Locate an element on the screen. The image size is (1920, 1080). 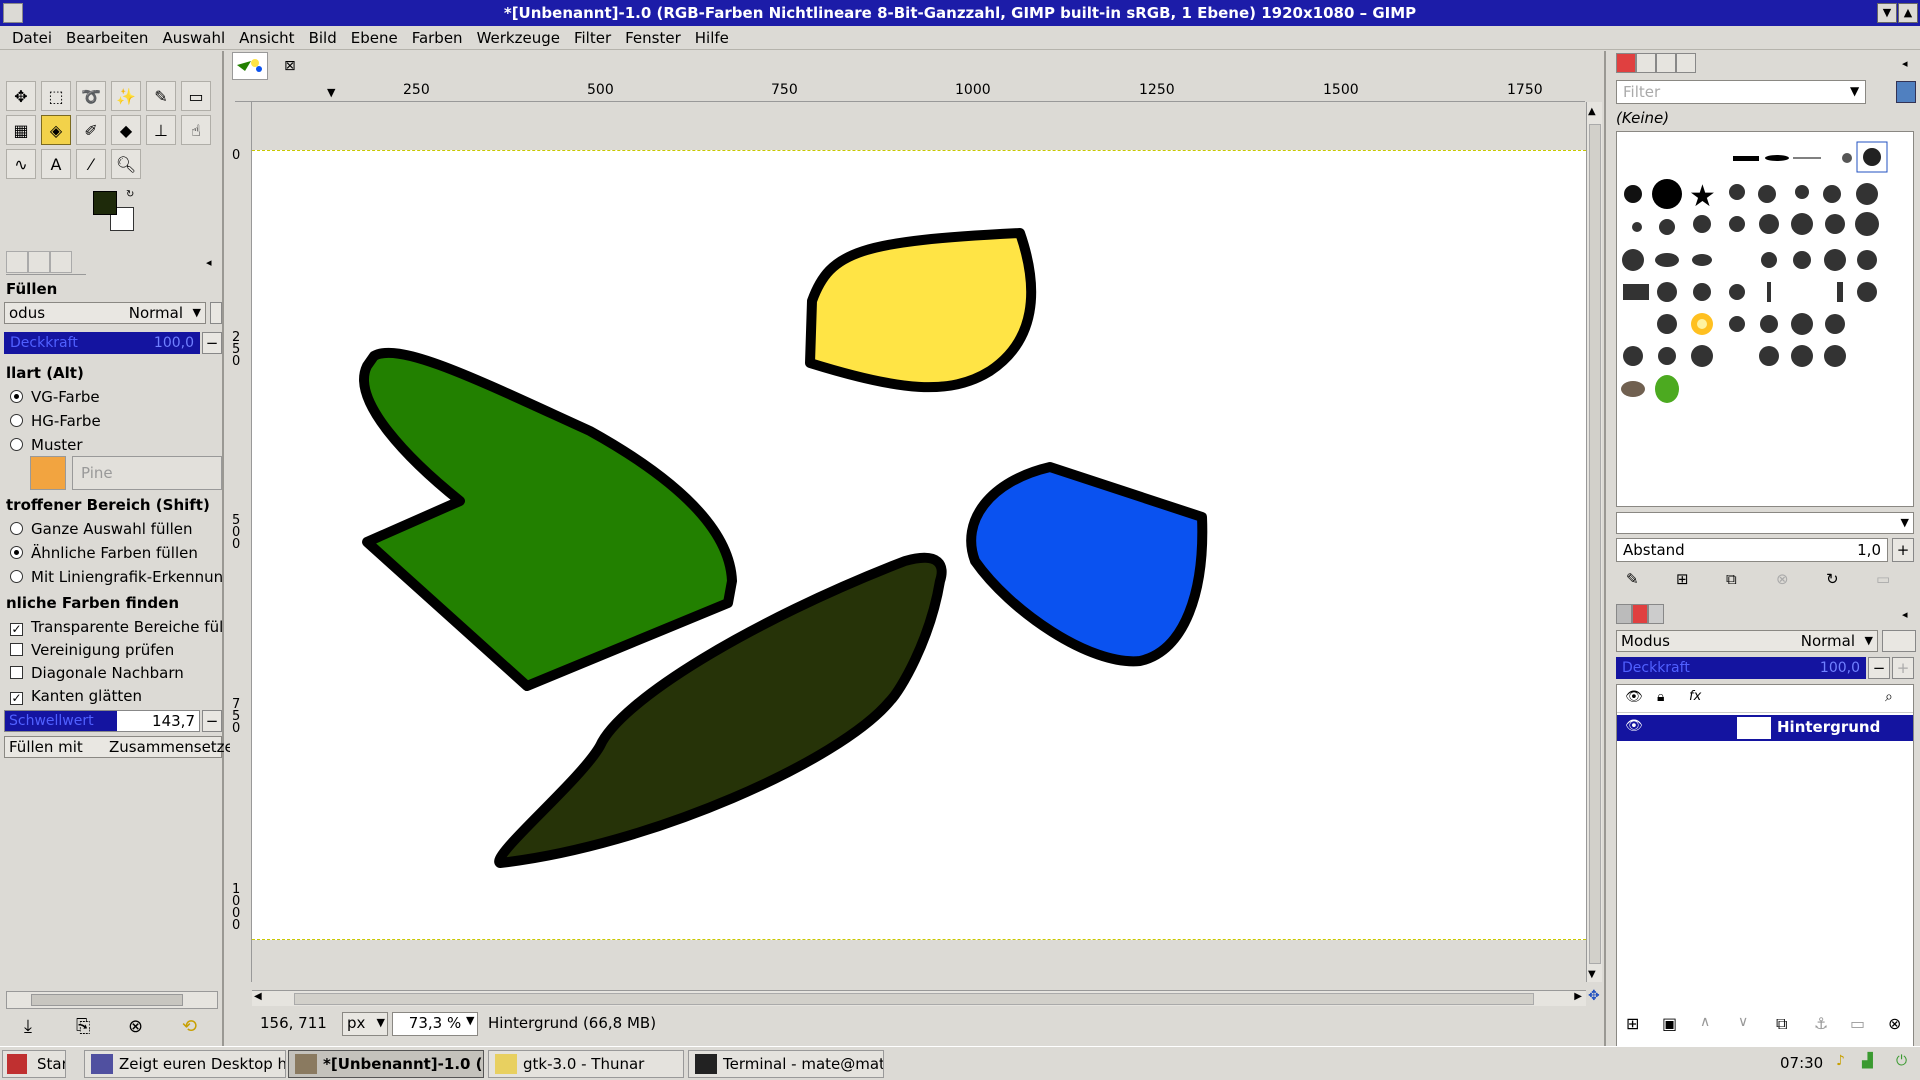
edit-brush-icon: ✎ is located at coordinates (1632, 579).